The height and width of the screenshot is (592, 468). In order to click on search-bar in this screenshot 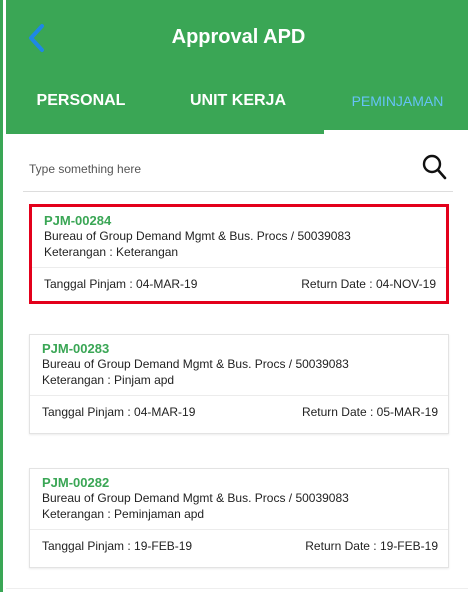, I will do `click(238, 169)`.